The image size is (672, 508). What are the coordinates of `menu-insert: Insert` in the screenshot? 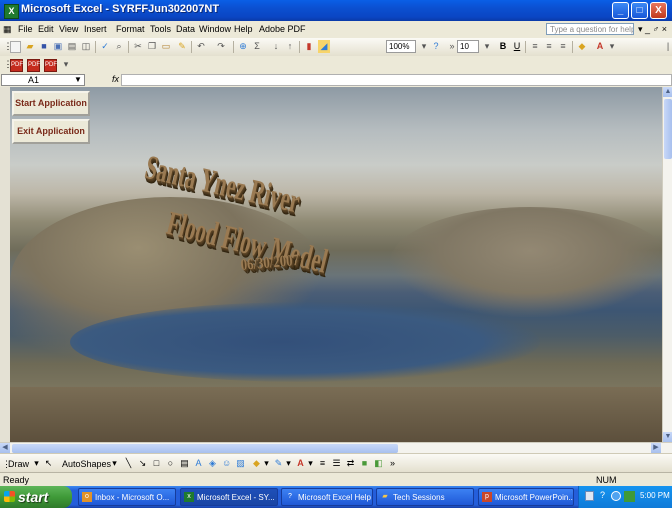 It's located at (95, 29).